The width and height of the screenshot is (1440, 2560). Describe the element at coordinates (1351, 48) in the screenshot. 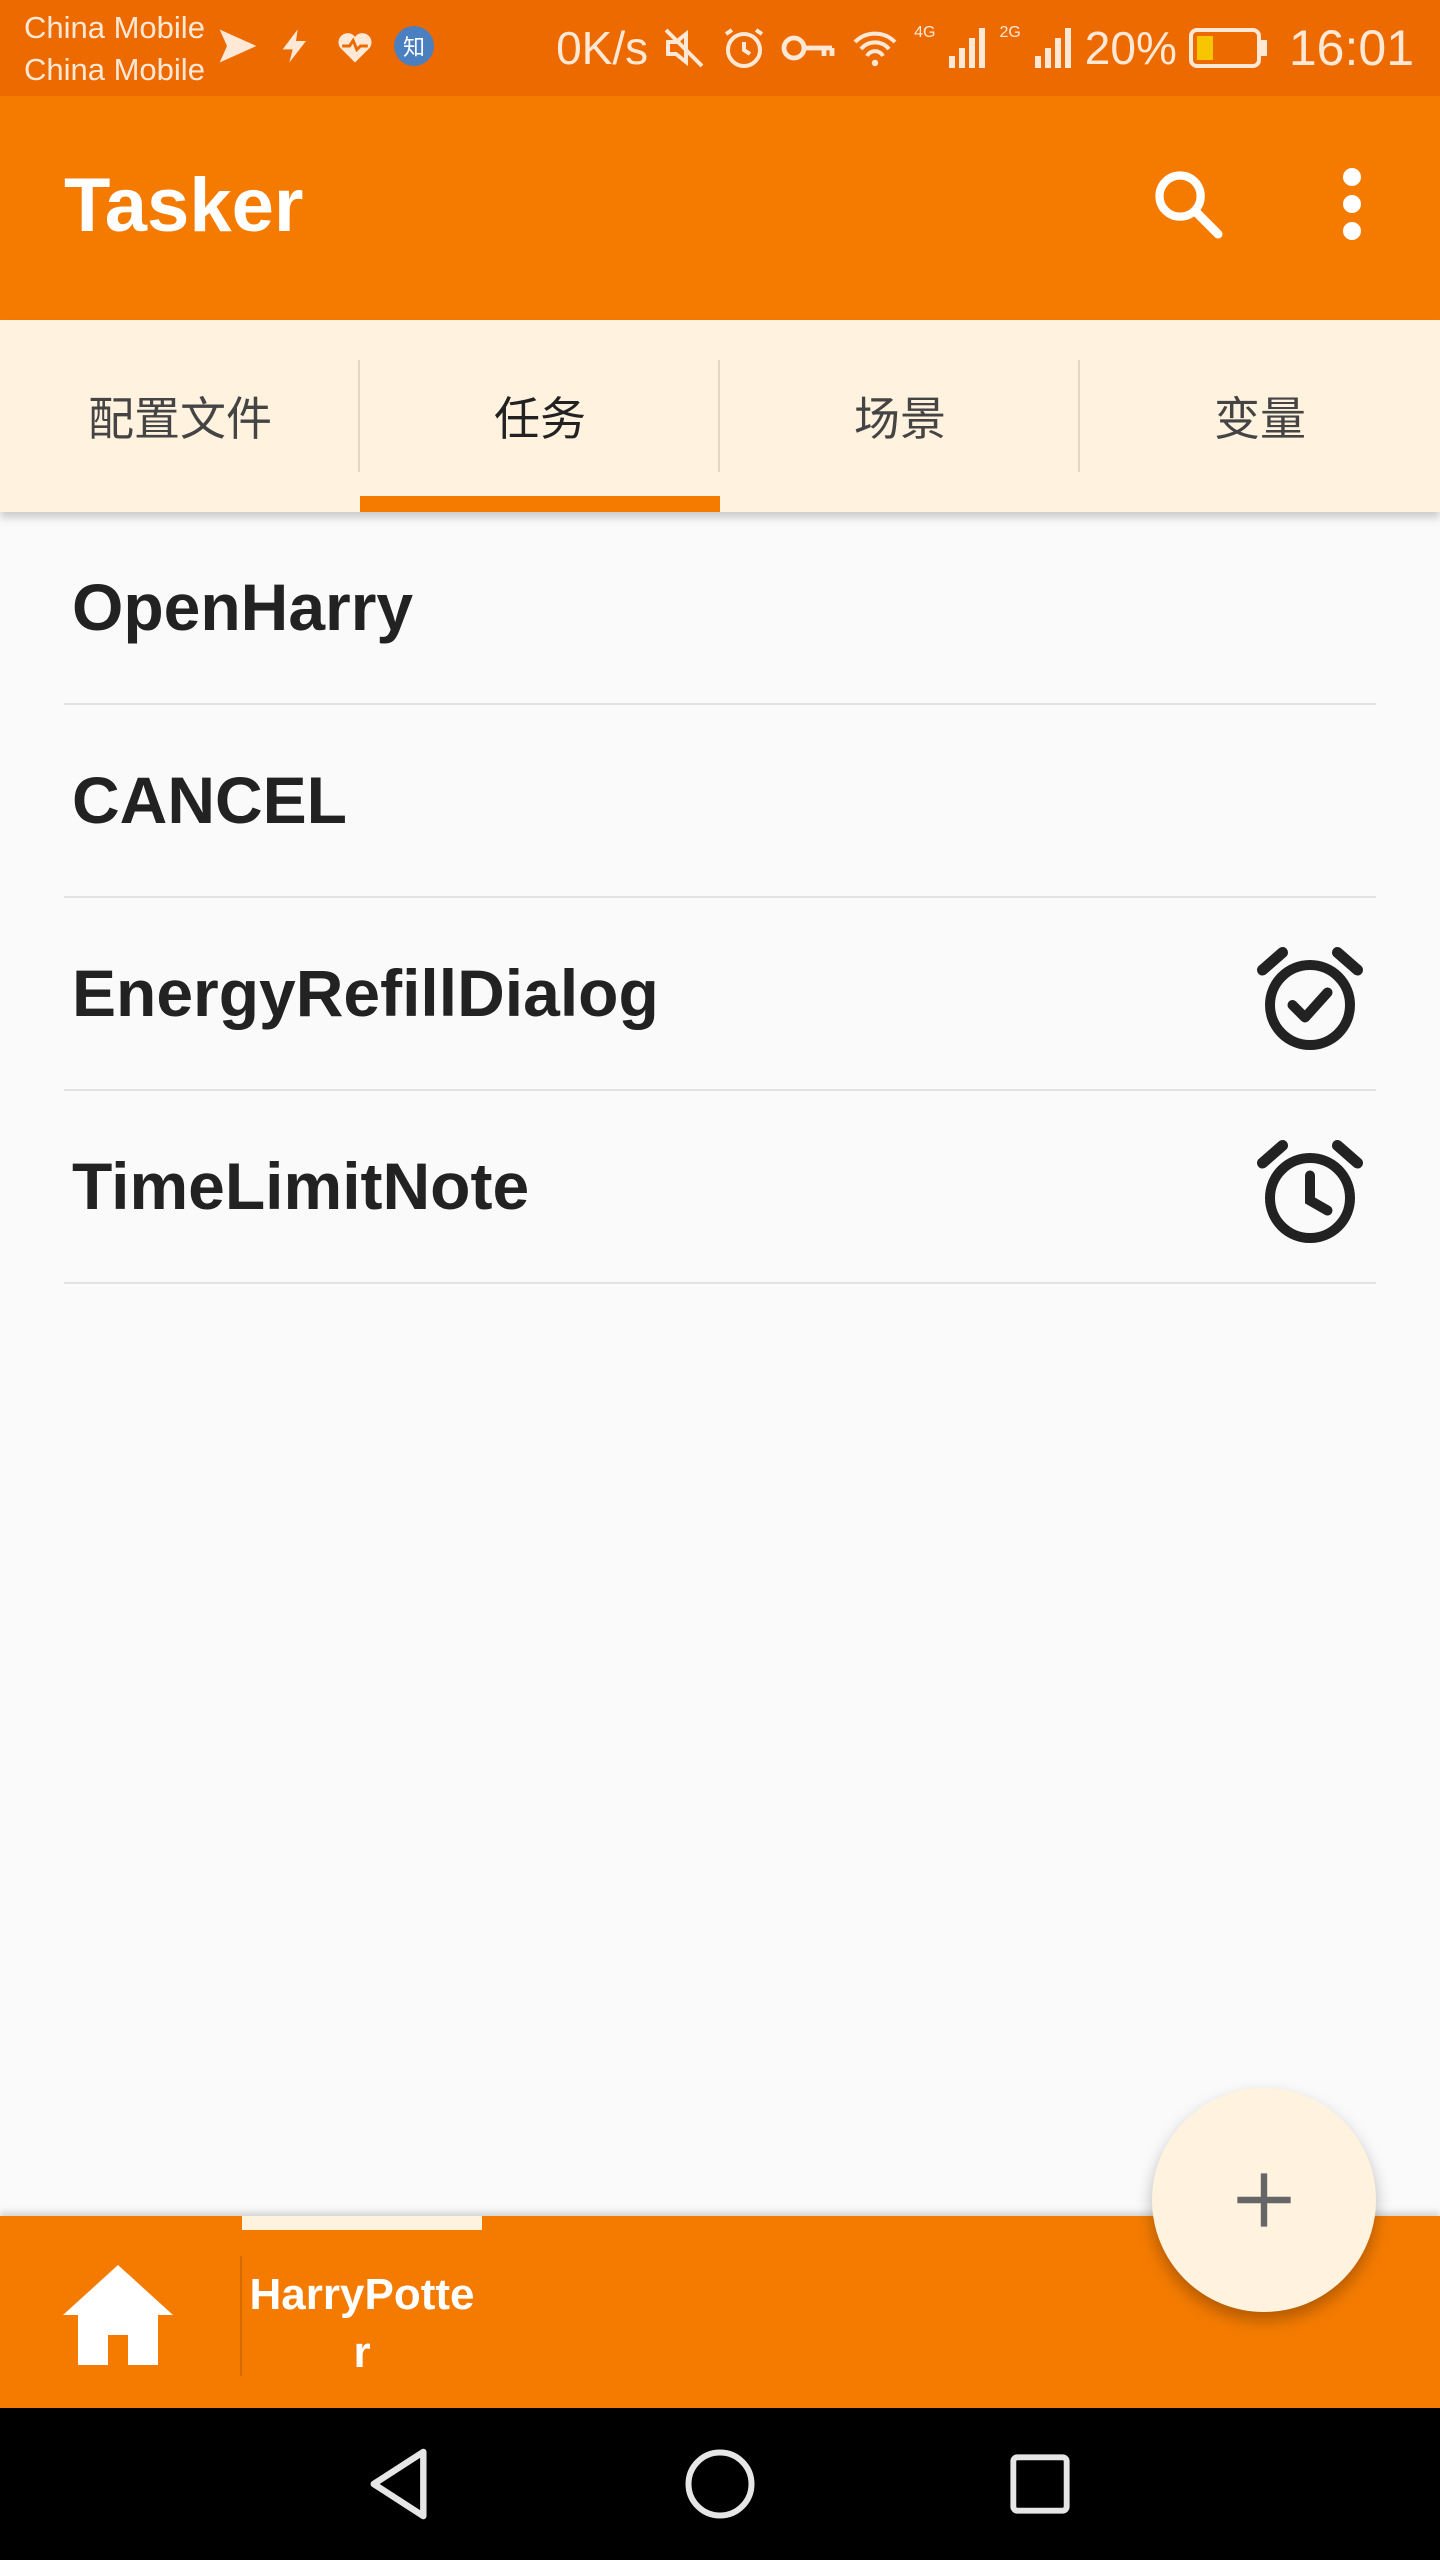

I see `clock: 16:01` at that location.